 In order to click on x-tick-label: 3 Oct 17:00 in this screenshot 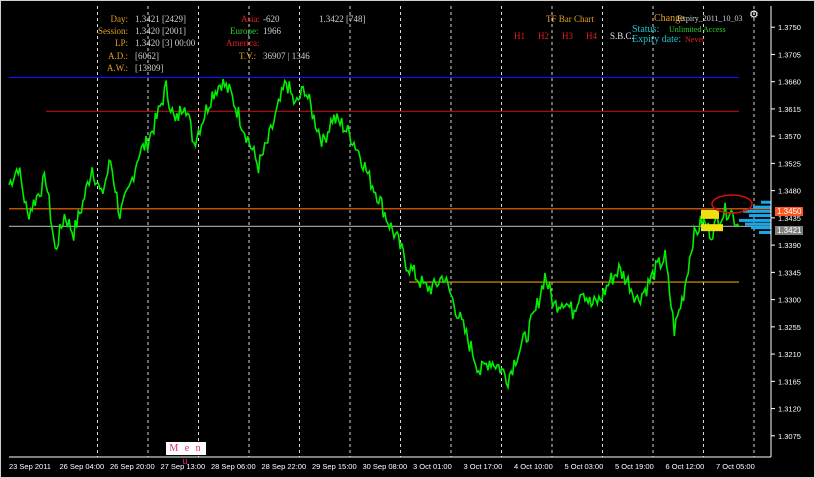, I will do `click(483, 466)`.